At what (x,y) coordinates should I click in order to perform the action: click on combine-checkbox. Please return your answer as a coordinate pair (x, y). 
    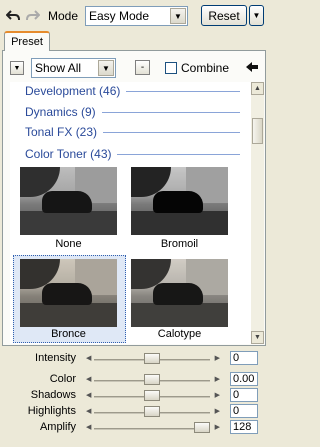
    Looking at the image, I should click on (171, 68).